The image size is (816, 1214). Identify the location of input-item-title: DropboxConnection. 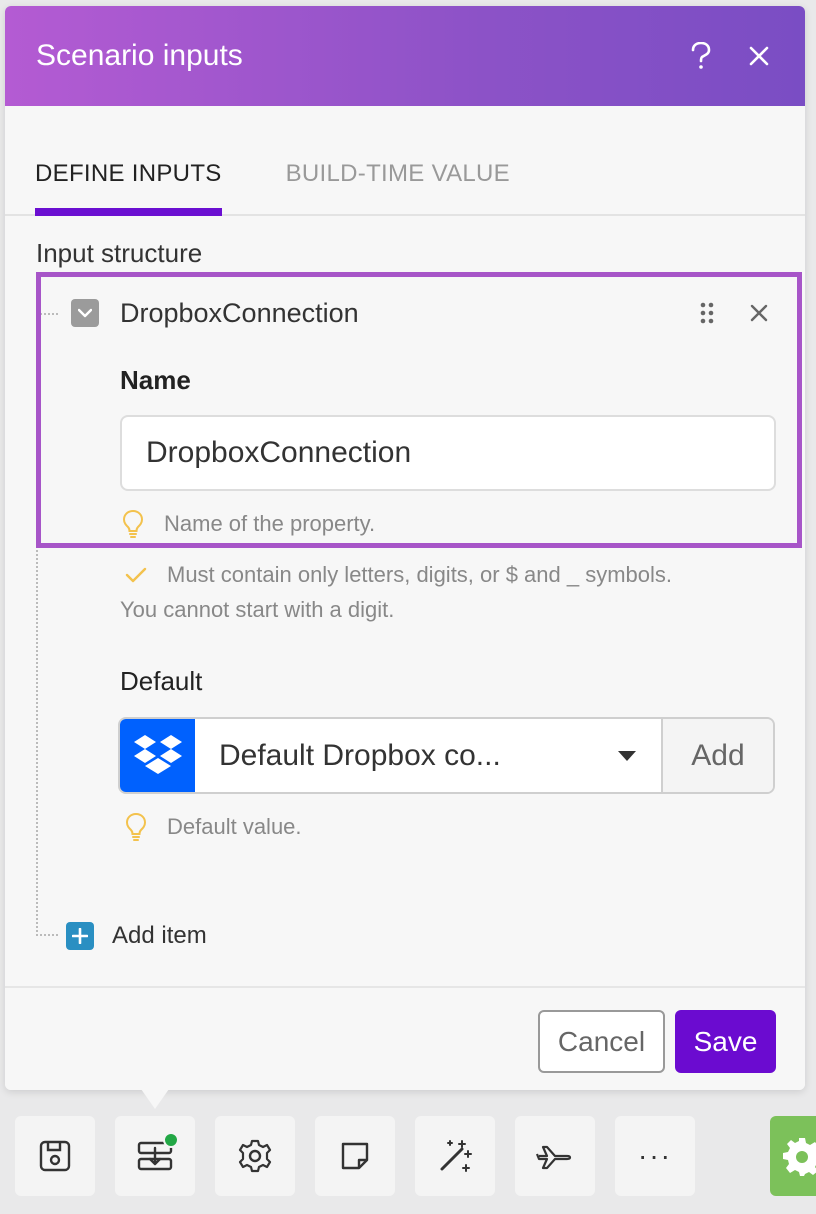
(239, 312).